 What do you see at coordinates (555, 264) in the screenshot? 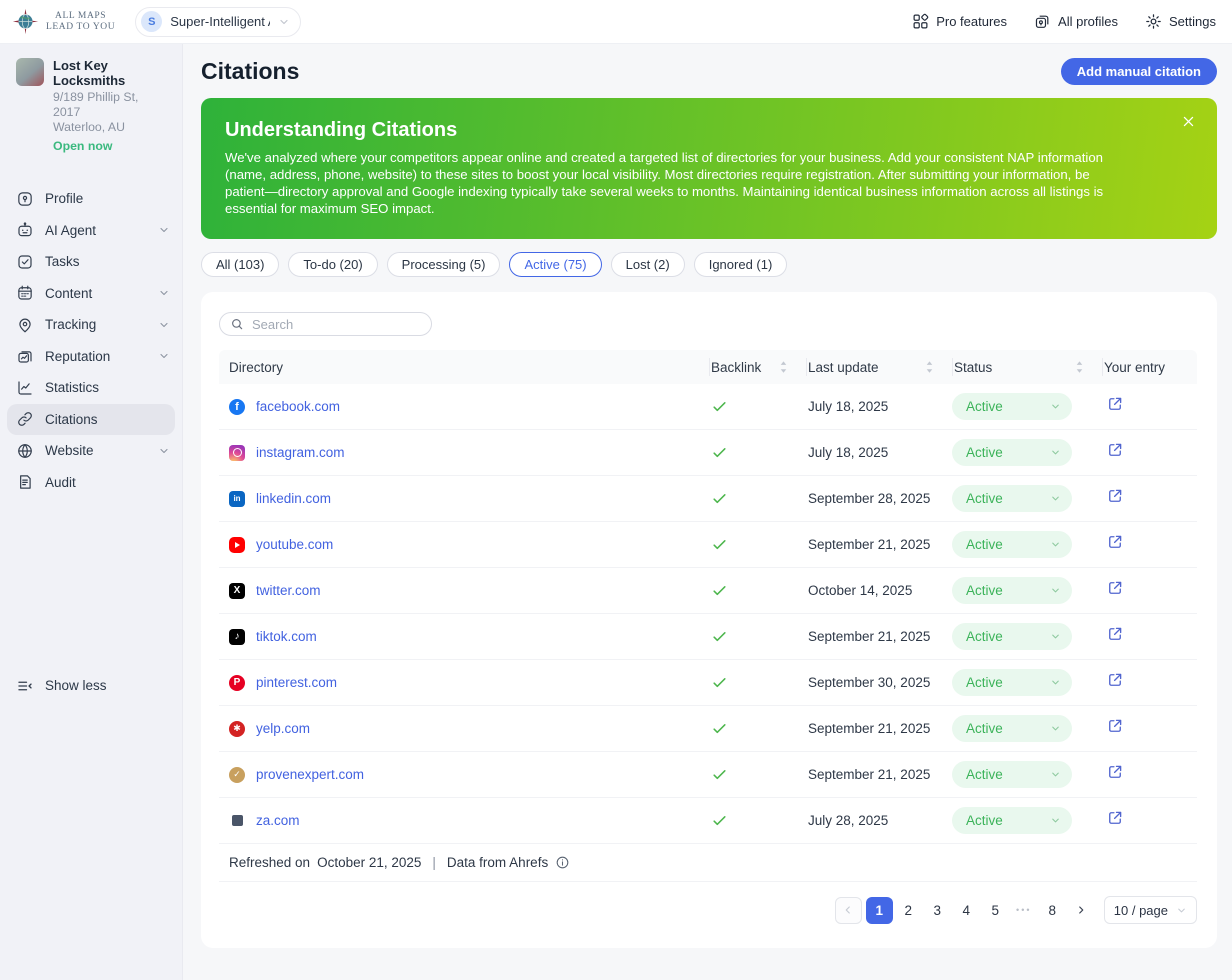
I see `filter-pill-active: Active (75)` at bounding box center [555, 264].